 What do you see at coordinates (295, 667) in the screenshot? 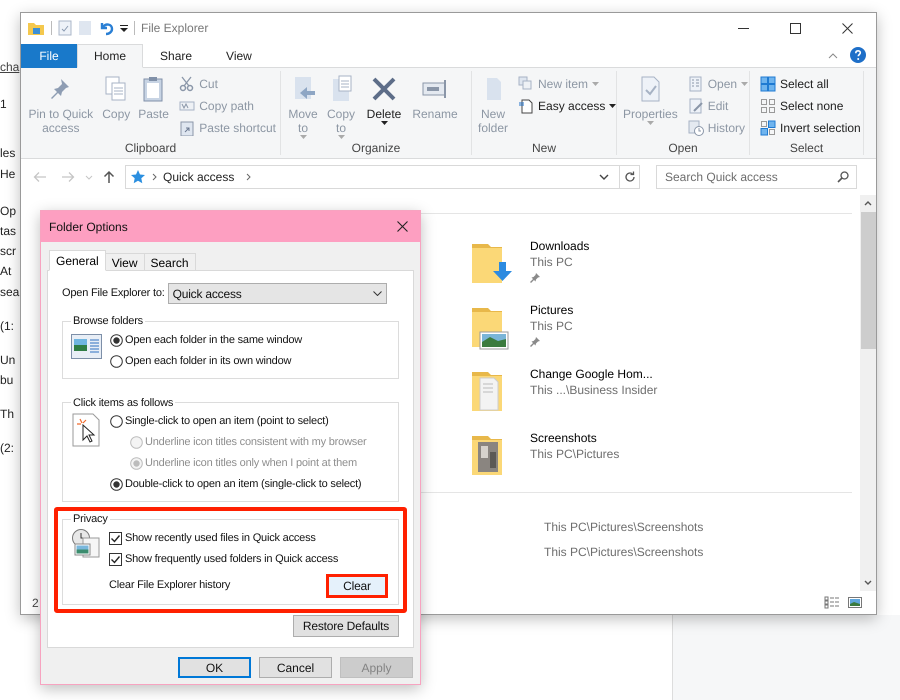
I see `dialog-button: Cancel` at bounding box center [295, 667].